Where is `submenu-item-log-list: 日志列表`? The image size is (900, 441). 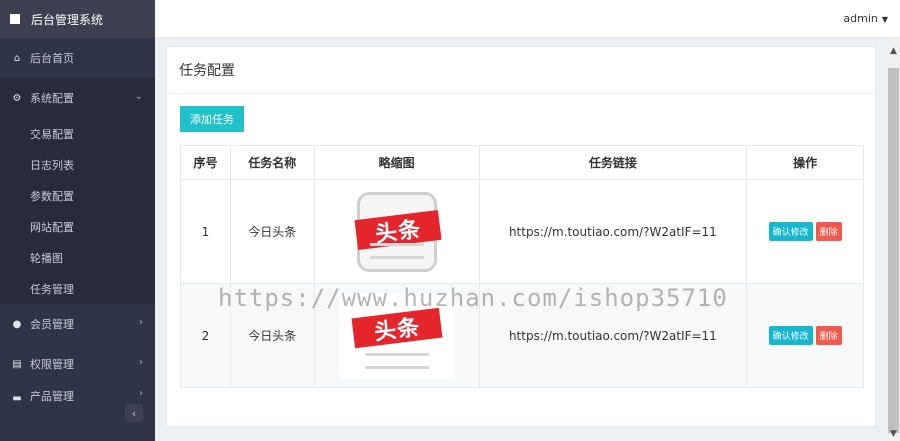
submenu-item-log-list: 日志列表 is located at coordinates (77, 164).